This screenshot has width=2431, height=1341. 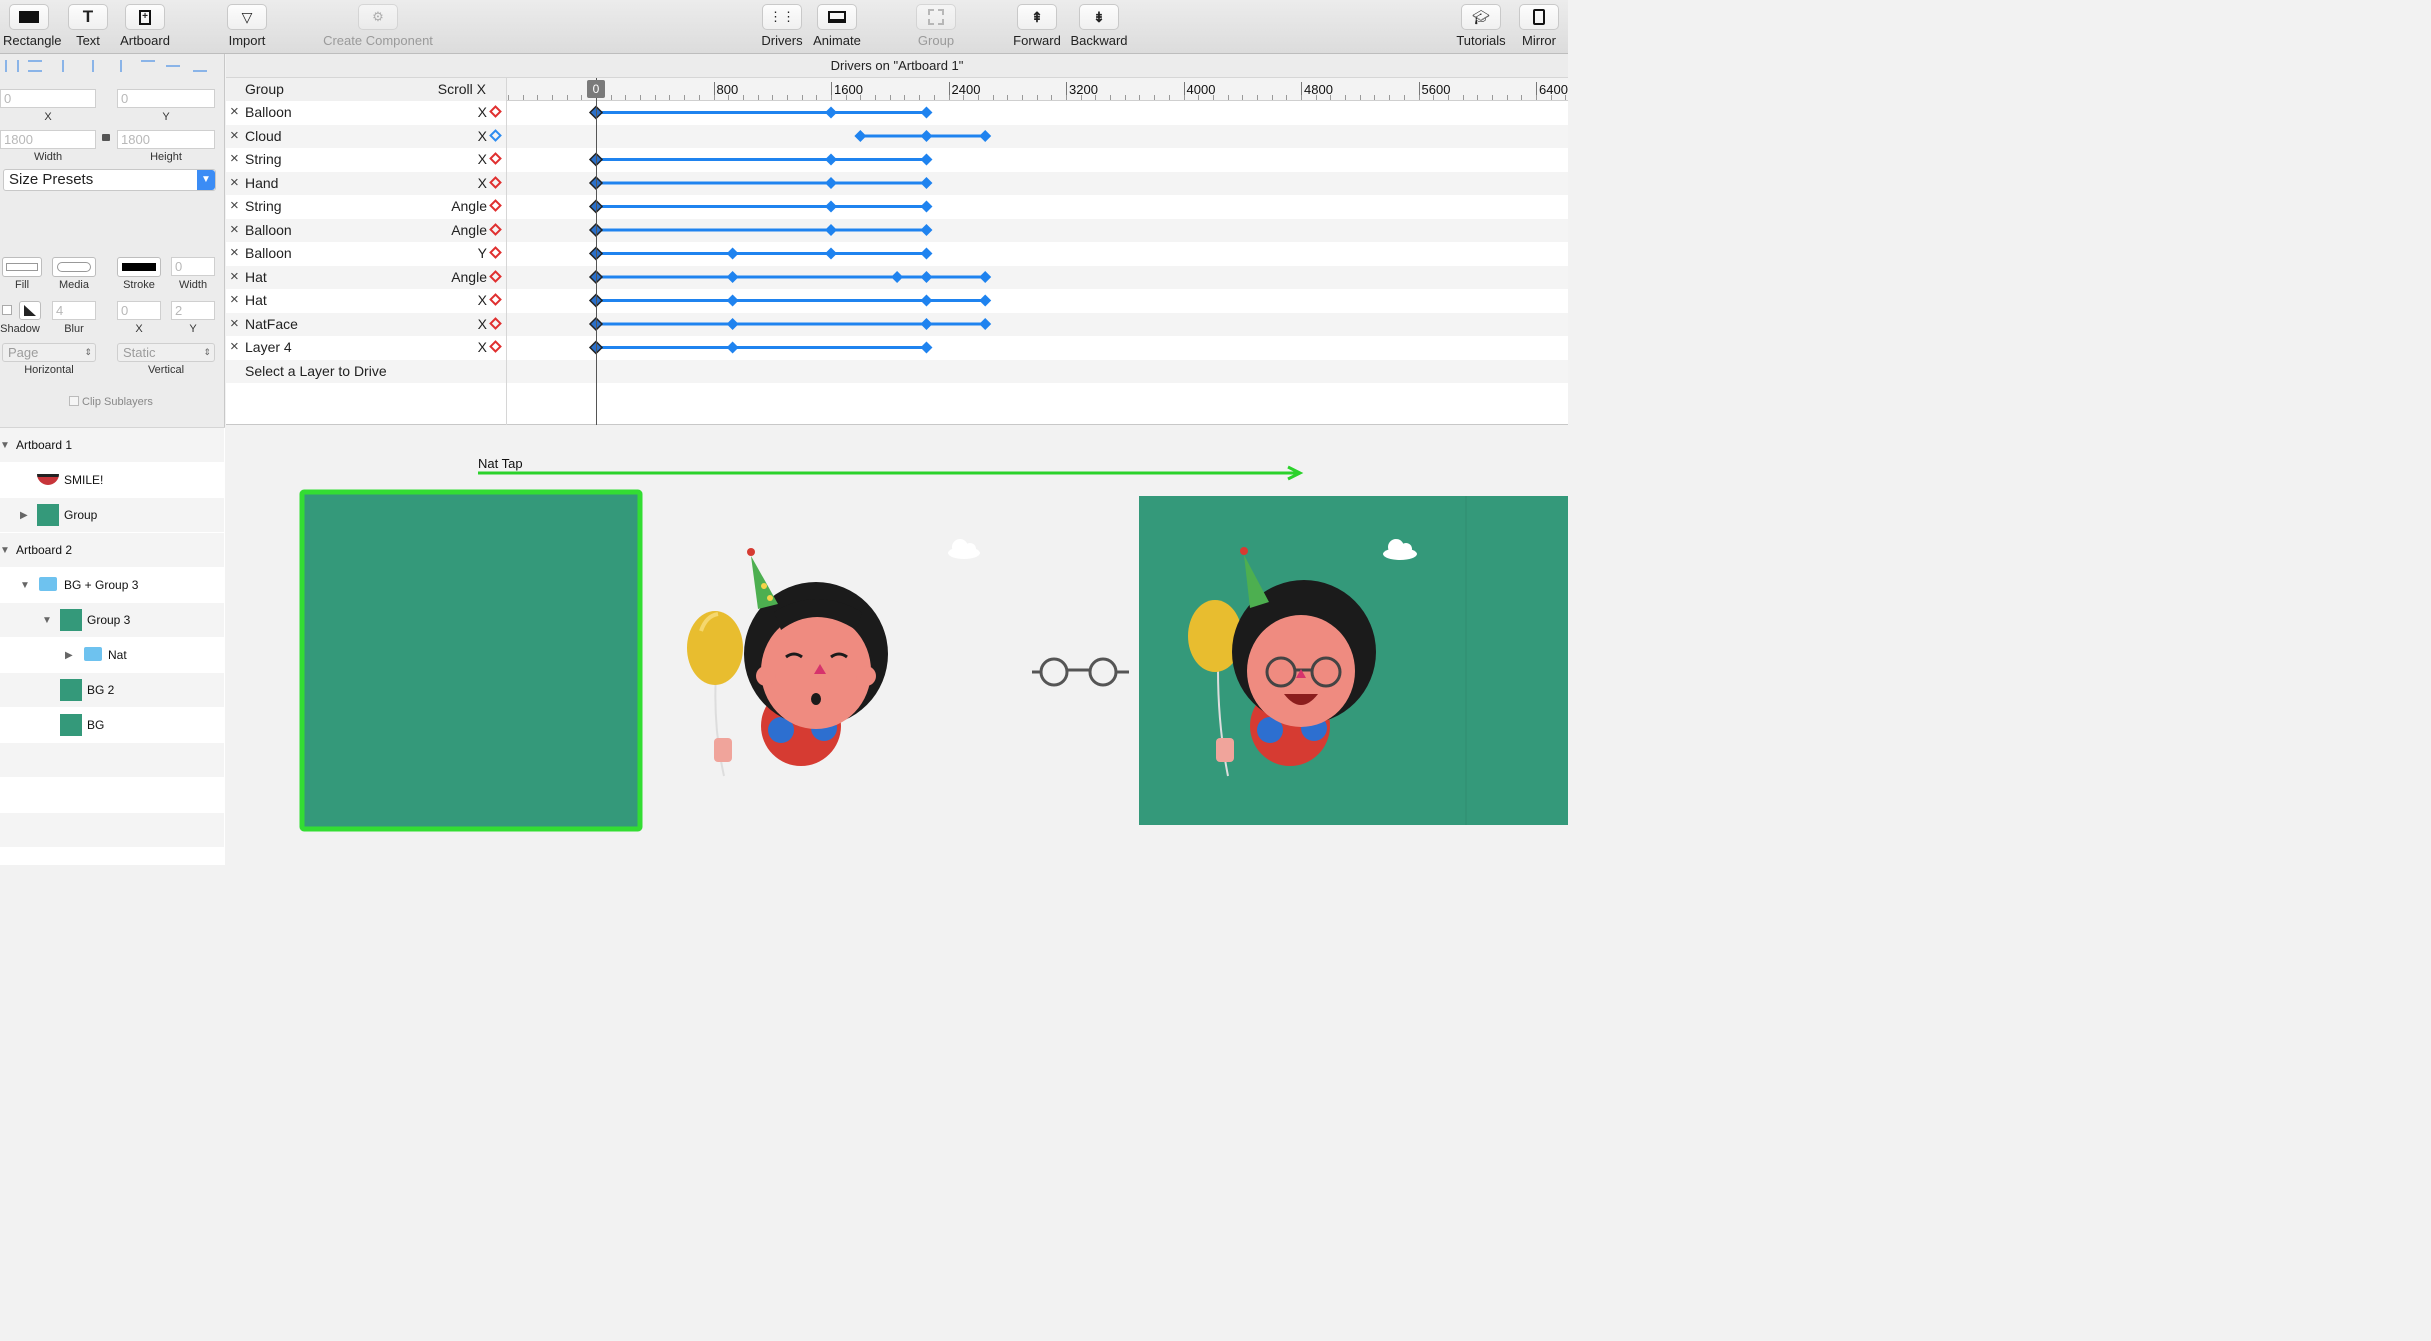 What do you see at coordinates (897, 113) in the screenshot?
I see `driver-row: × Balloon X` at bounding box center [897, 113].